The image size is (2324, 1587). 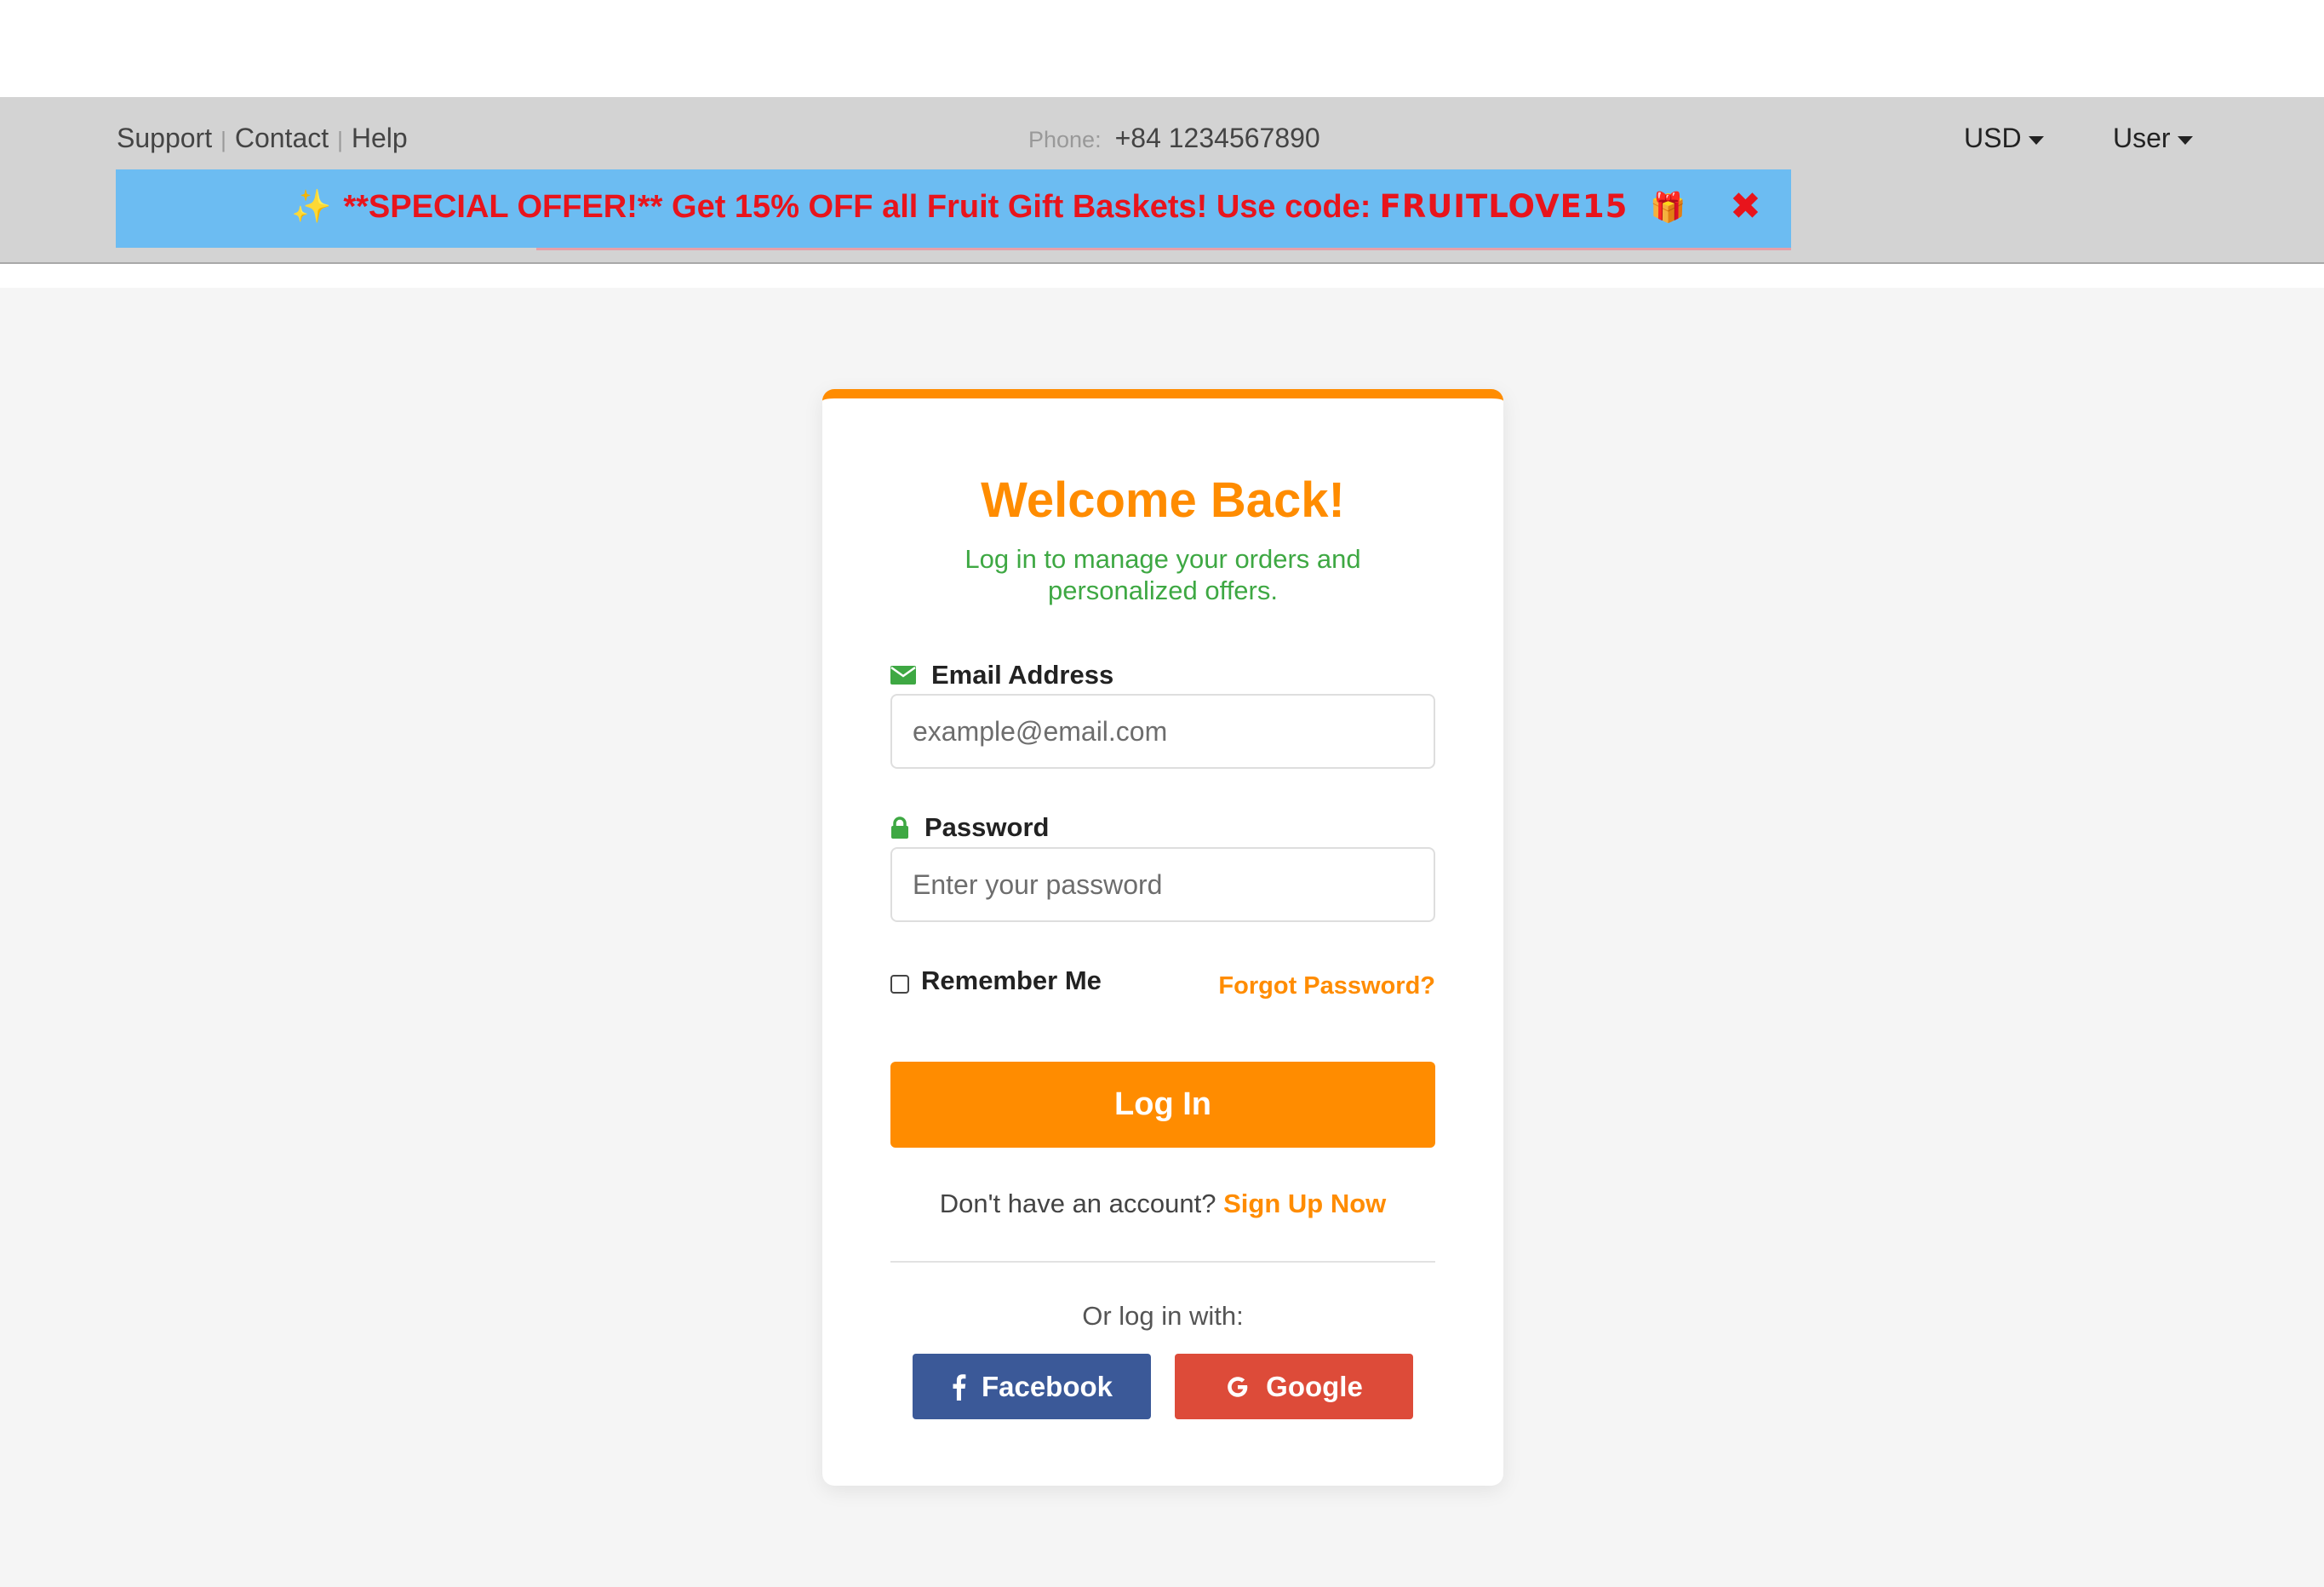 I want to click on google-label: Google, so click(x=1314, y=1386).